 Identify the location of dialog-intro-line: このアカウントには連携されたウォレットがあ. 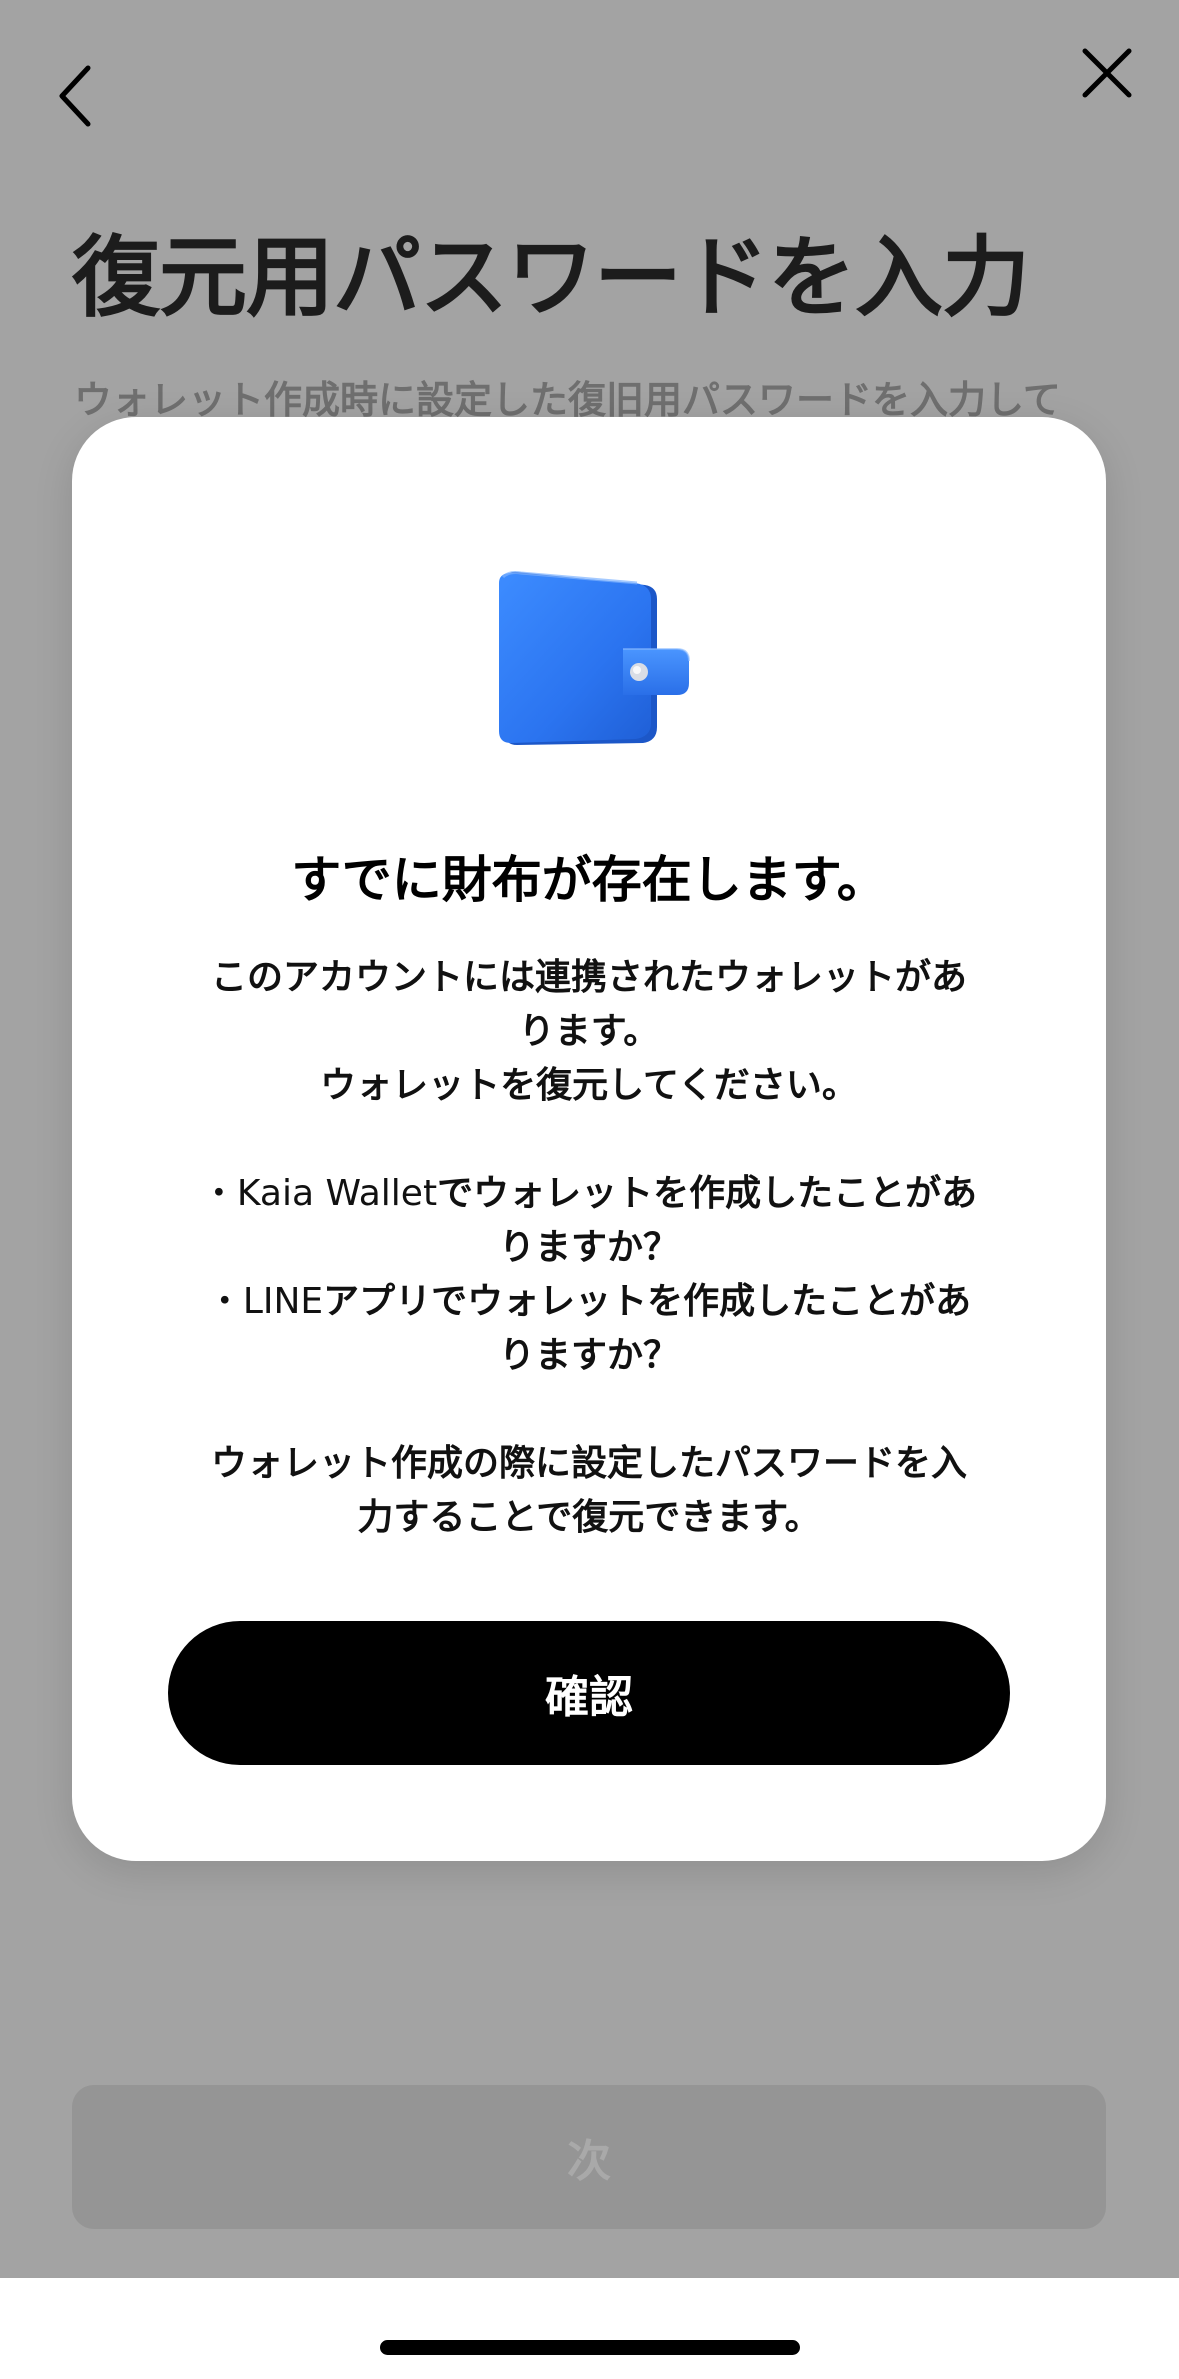
(588, 977).